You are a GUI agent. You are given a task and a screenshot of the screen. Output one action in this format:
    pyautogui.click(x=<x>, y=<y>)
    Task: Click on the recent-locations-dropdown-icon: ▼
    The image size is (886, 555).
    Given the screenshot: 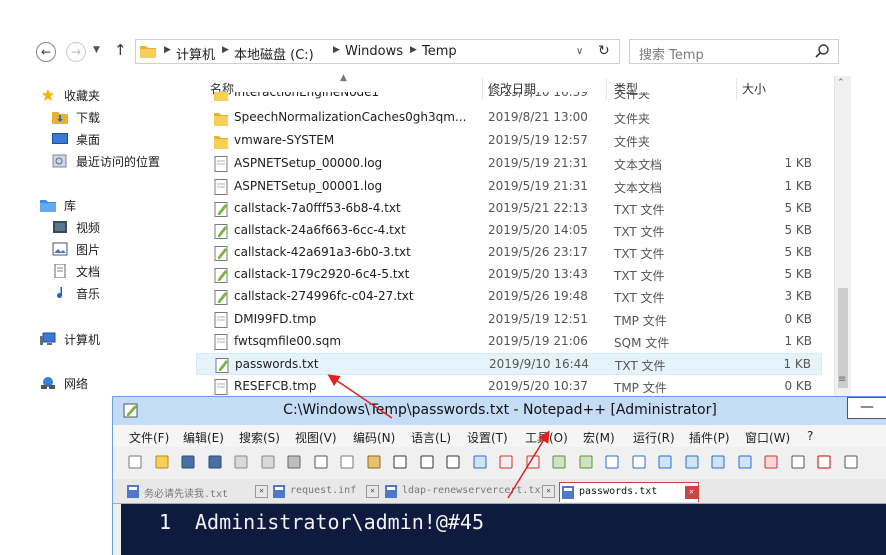 What is the action you would take?
    pyautogui.click(x=96, y=50)
    